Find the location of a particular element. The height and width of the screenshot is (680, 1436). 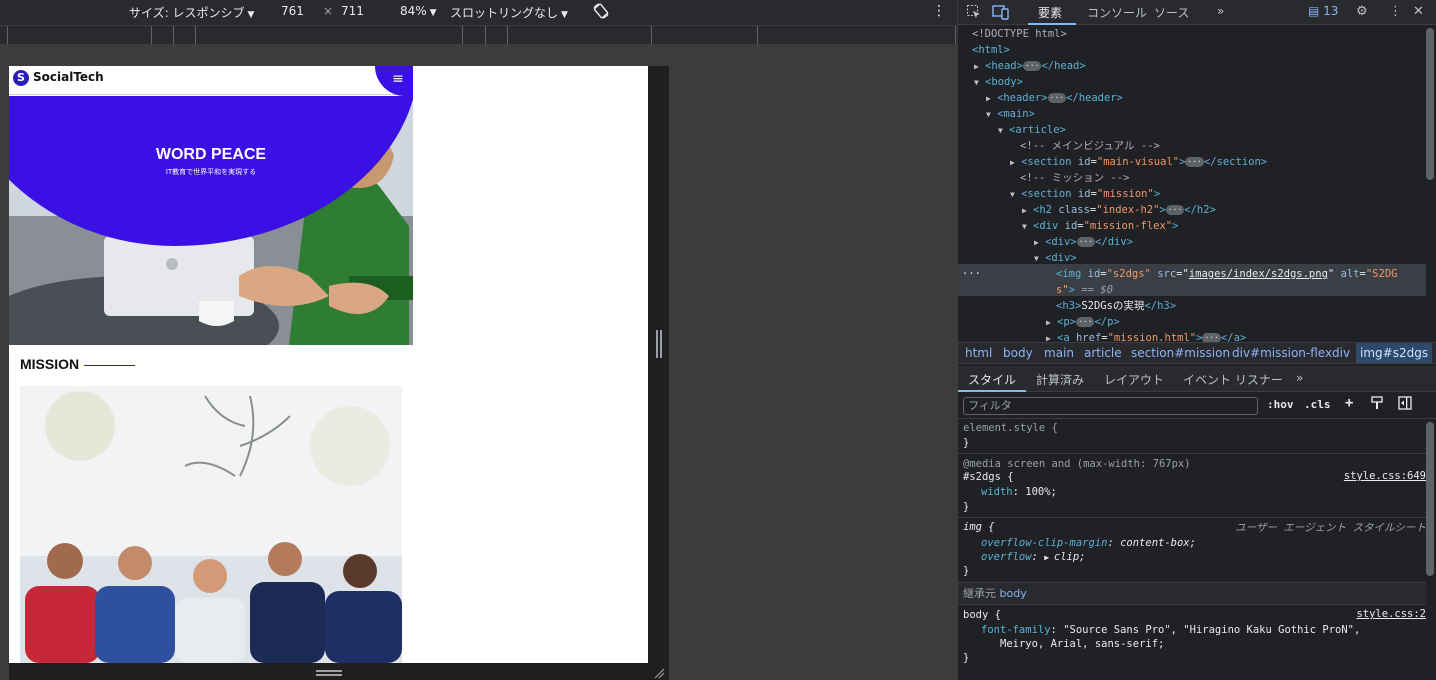

tab-event-listeners: イベント リスナー is located at coordinates (1233, 379).